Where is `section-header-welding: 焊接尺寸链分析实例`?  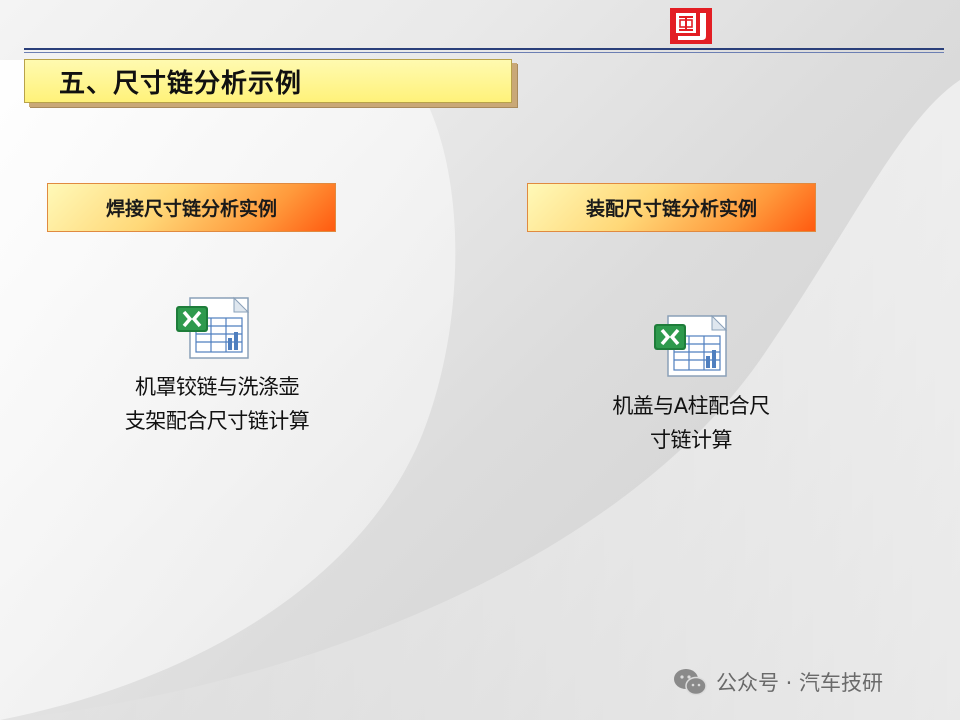 section-header-welding: 焊接尺寸链分析实例 is located at coordinates (191, 207).